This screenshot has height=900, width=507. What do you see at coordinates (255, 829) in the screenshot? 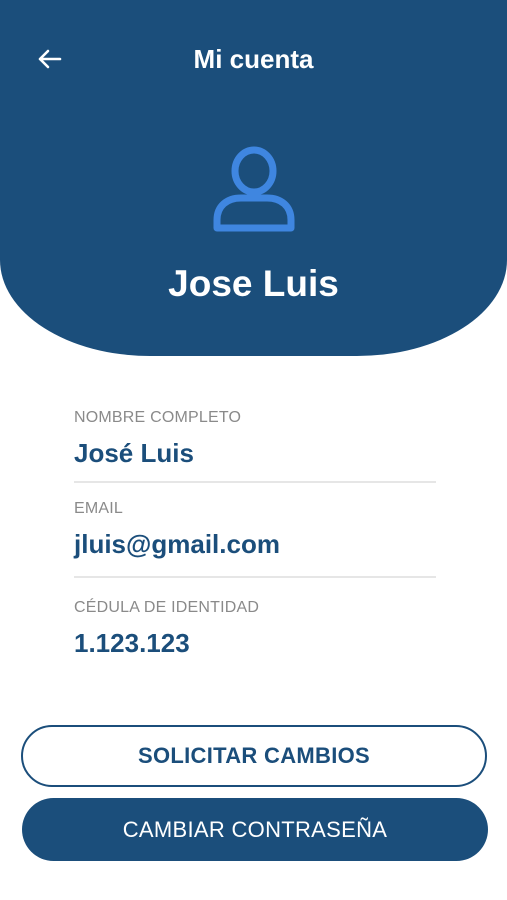
I see `change-password-button: CAMBIAR CONTRASEÑA` at bounding box center [255, 829].